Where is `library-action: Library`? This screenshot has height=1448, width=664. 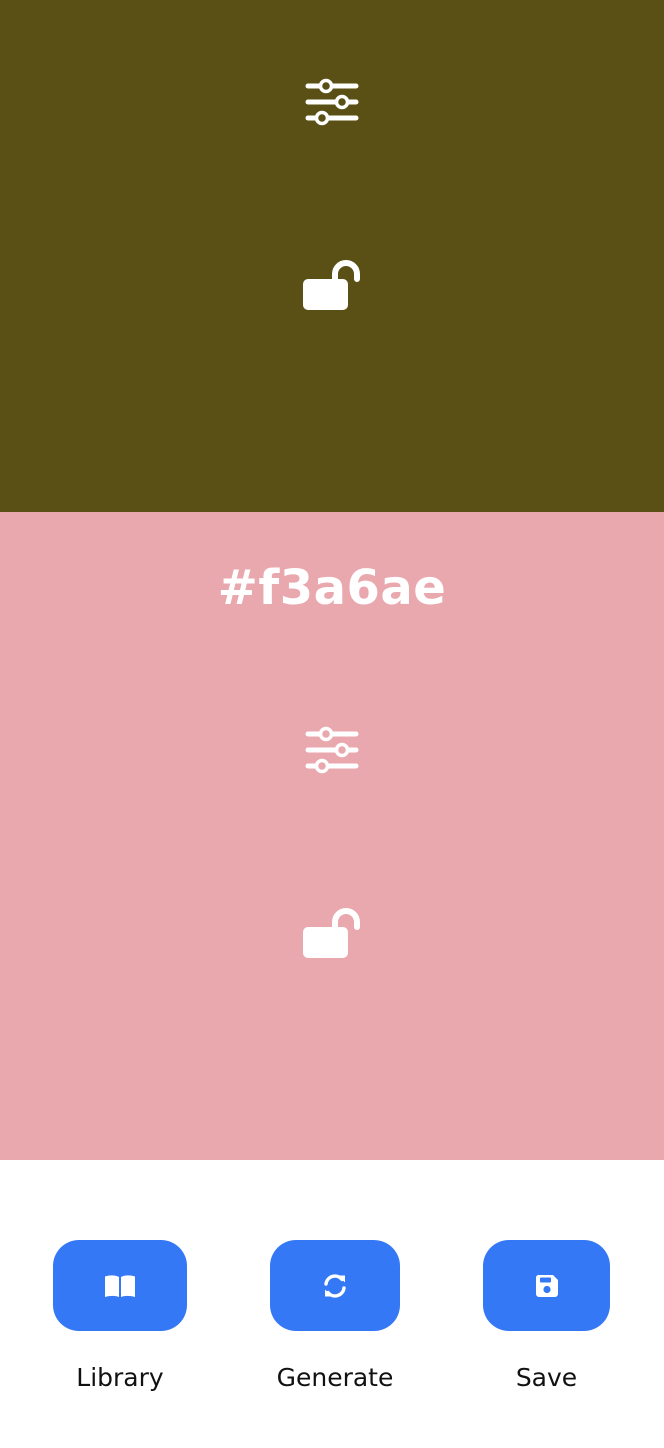
library-action: Library is located at coordinates (120, 1316).